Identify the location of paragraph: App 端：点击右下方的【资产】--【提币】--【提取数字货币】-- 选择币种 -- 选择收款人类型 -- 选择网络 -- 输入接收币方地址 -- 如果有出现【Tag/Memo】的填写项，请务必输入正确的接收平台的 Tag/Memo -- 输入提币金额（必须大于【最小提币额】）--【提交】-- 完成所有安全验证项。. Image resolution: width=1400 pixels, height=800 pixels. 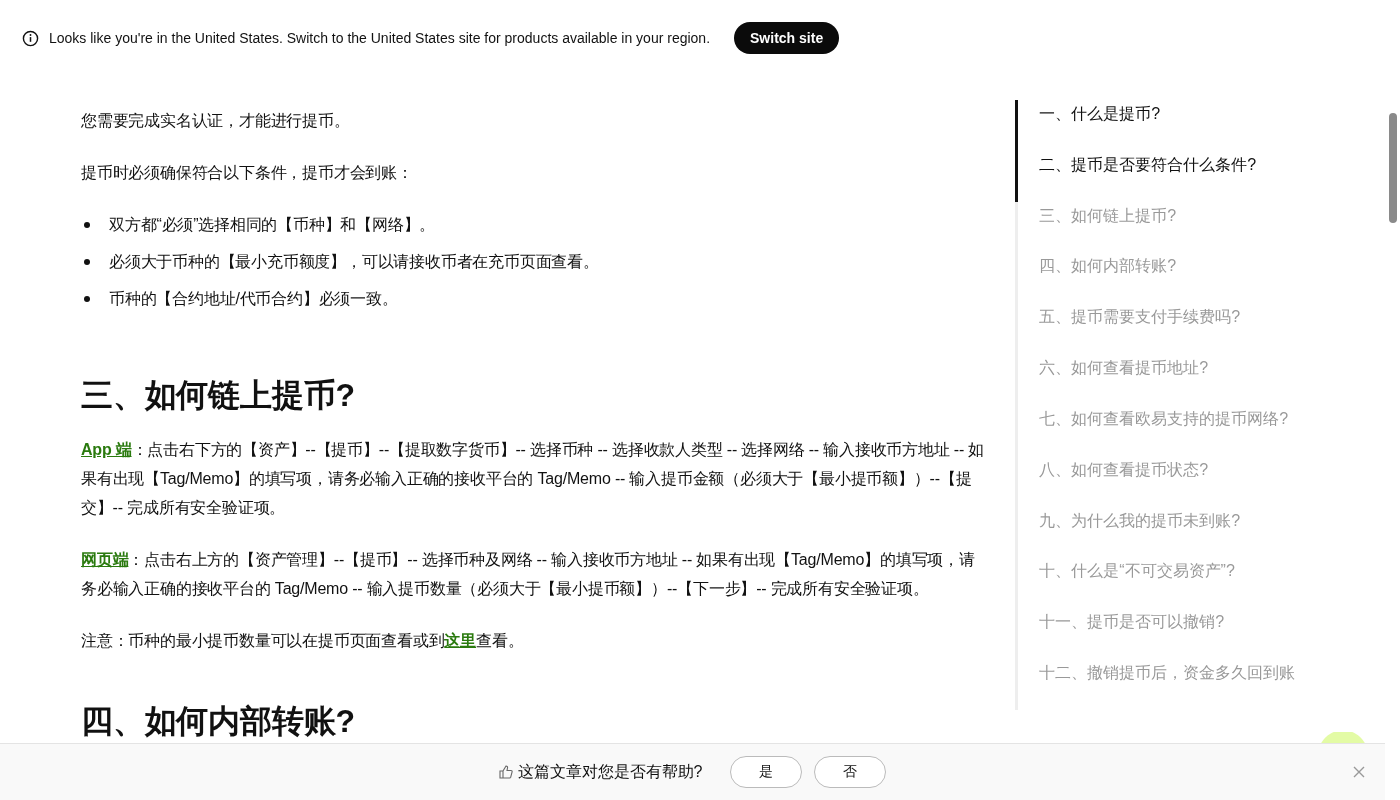
(533, 479).